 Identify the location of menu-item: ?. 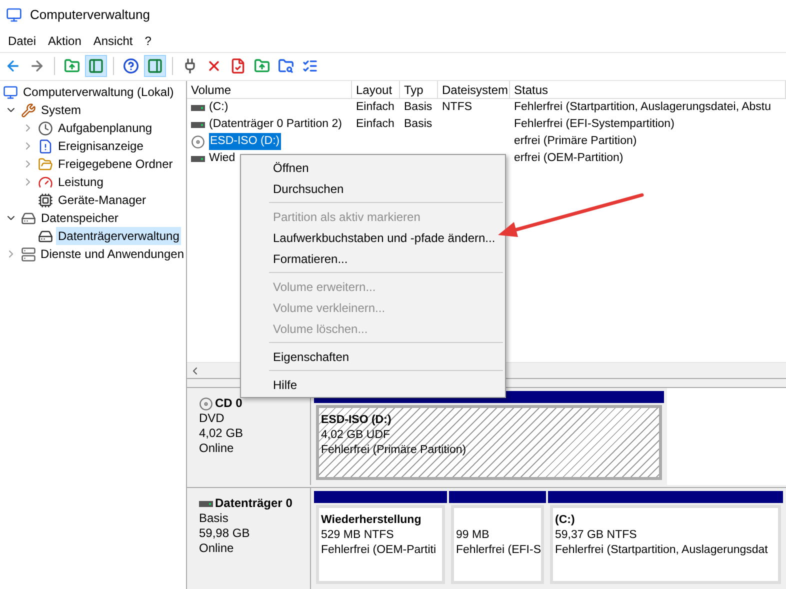
(148, 41).